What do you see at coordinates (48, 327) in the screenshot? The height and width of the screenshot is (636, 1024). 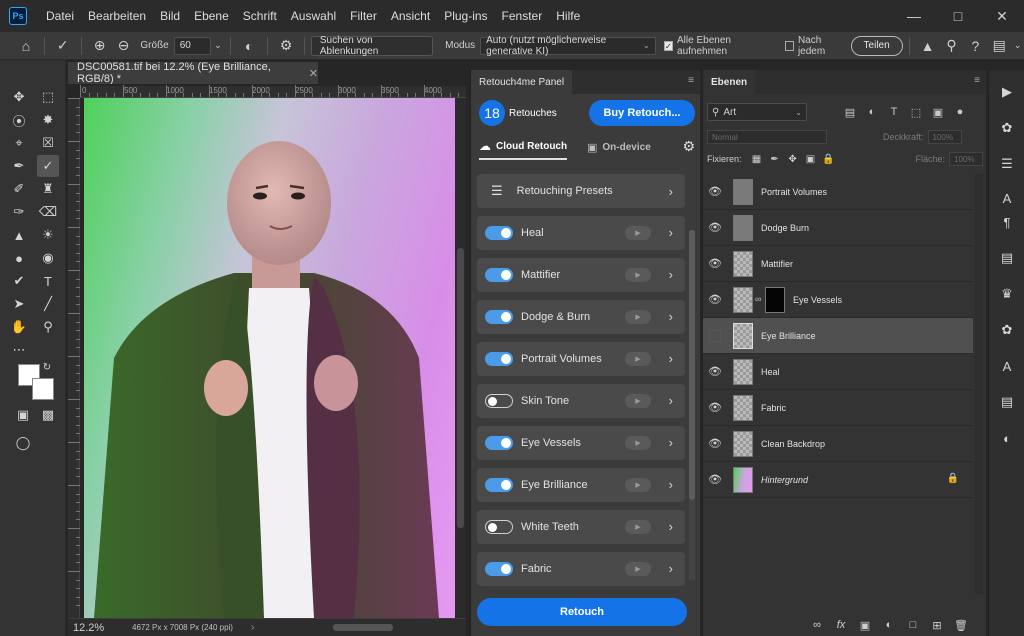 I see `zoom-tool-icon: ⚲` at bounding box center [48, 327].